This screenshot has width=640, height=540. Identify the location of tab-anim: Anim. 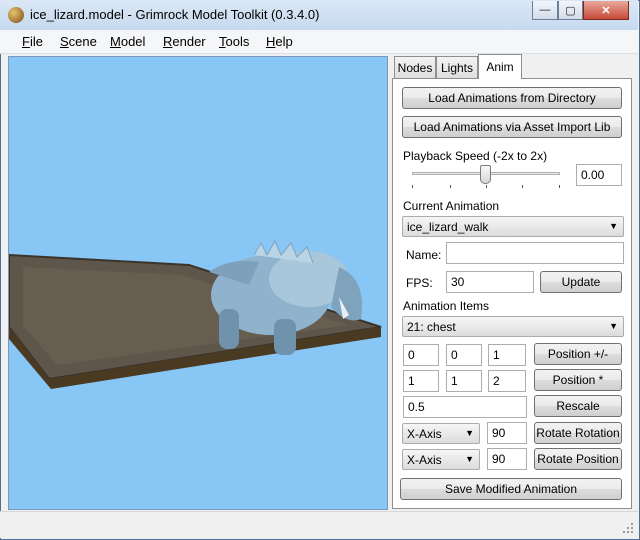
(500, 66).